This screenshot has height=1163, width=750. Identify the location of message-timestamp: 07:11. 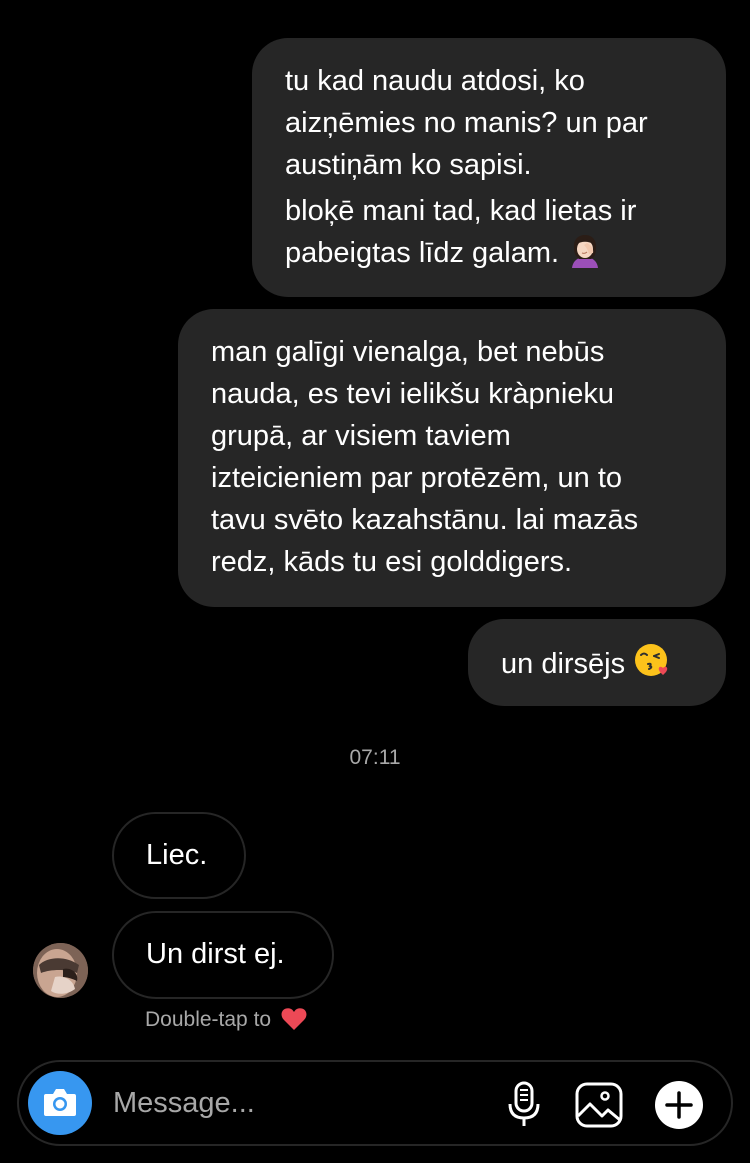
(375, 757).